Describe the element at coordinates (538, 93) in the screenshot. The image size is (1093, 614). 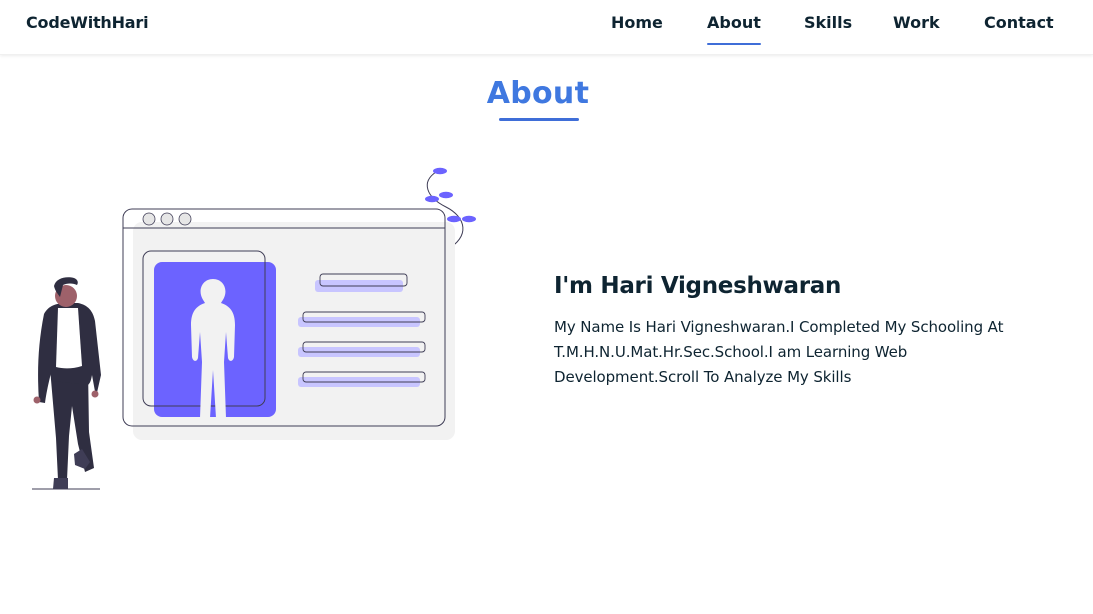
I see `section-title: About` at that location.